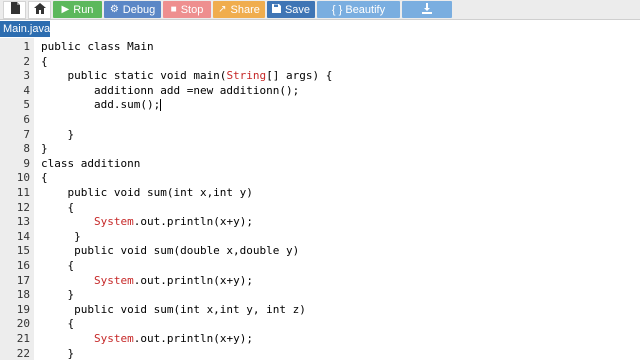  I want to click on code-line: 16 {, so click(320, 266).